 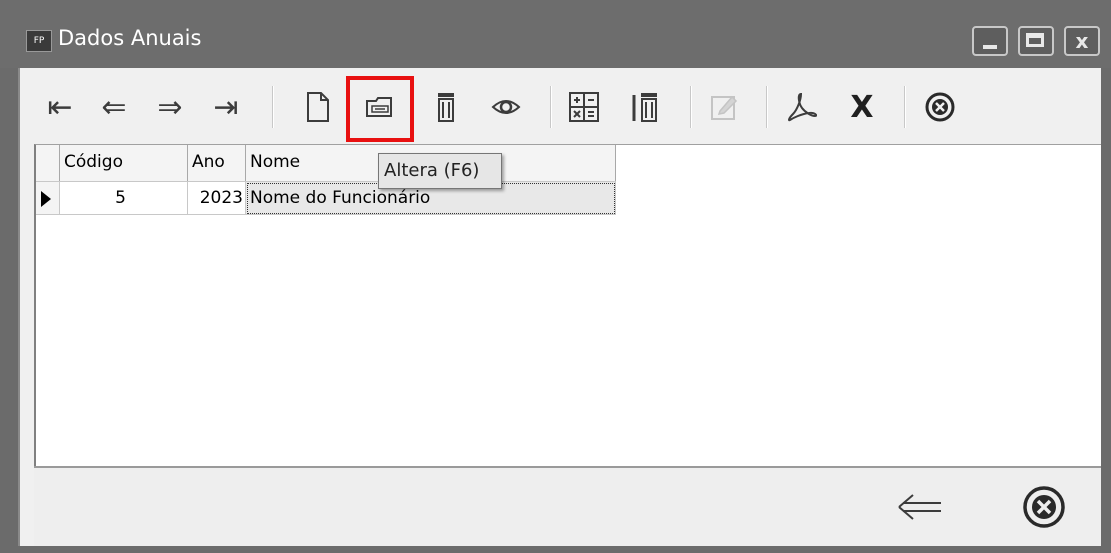 I want to click on table-row: 5 2023 Nome do Funcionário, so click(x=326, y=198).